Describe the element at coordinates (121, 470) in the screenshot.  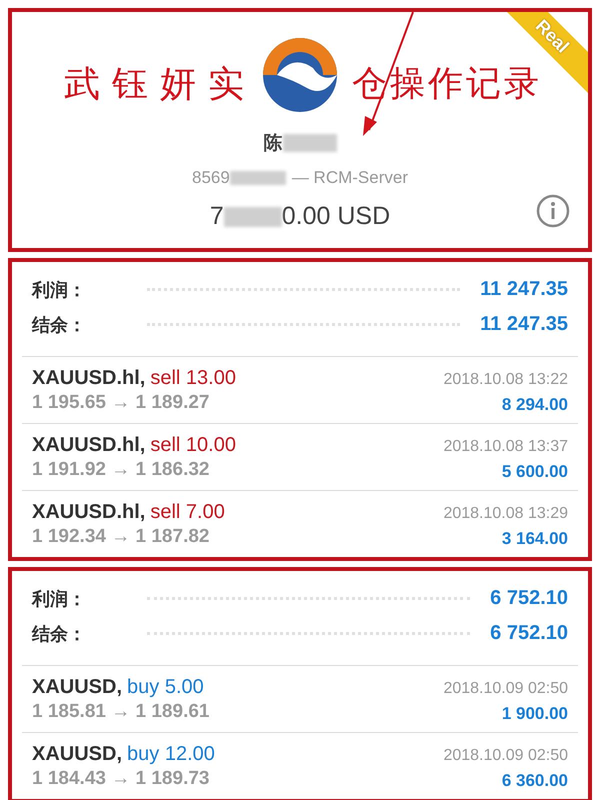
I see `trade-prices: 1 191.92 → 1 186.32` at that location.